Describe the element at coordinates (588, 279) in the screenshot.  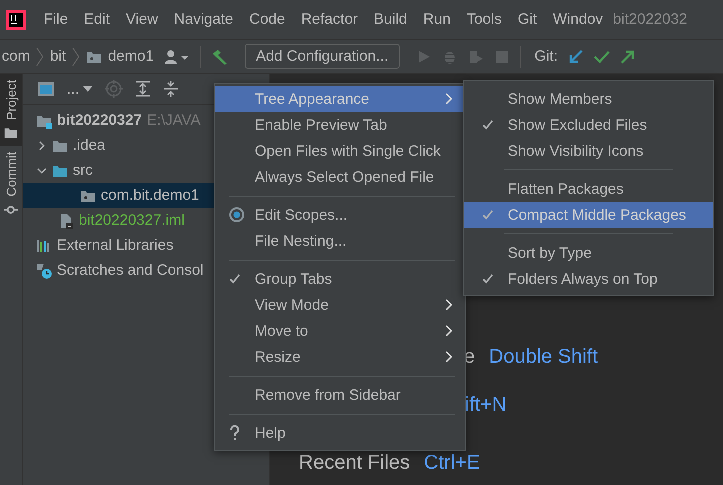
I see `menu-item: Folders Always on Top` at that location.